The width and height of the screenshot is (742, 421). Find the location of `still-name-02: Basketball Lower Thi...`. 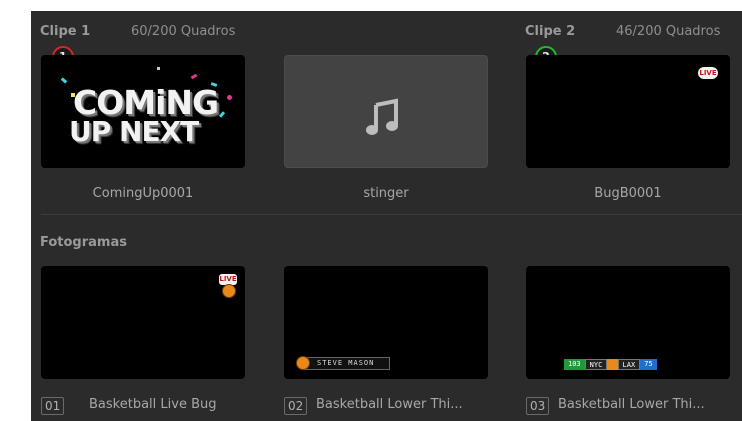

still-name-02: Basketball Lower Thi... is located at coordinates (389, 404).